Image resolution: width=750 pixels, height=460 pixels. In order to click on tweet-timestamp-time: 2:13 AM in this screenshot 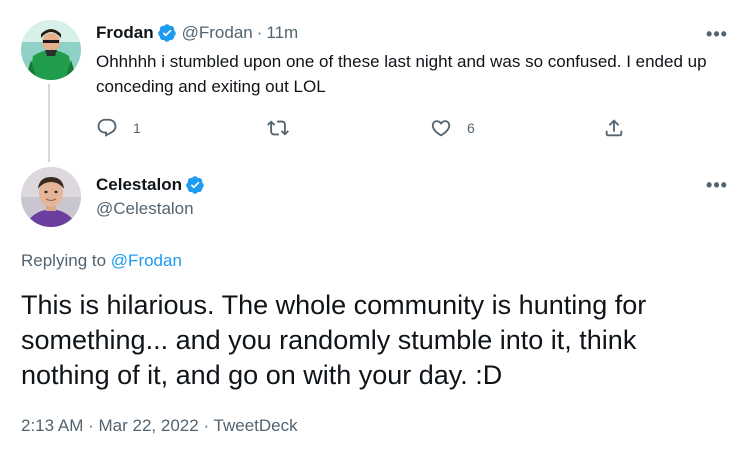, I will do `click(52, 425)`.